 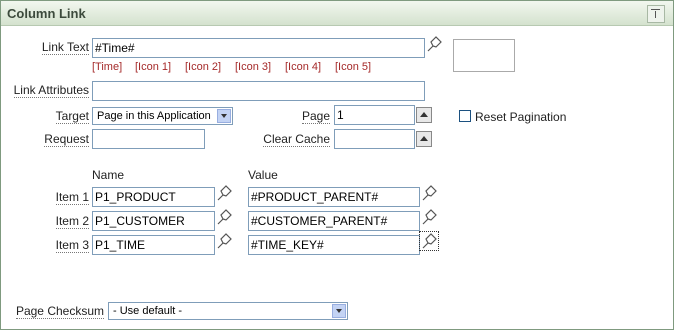 I want to click on page-input, so click(x=374, y=115).